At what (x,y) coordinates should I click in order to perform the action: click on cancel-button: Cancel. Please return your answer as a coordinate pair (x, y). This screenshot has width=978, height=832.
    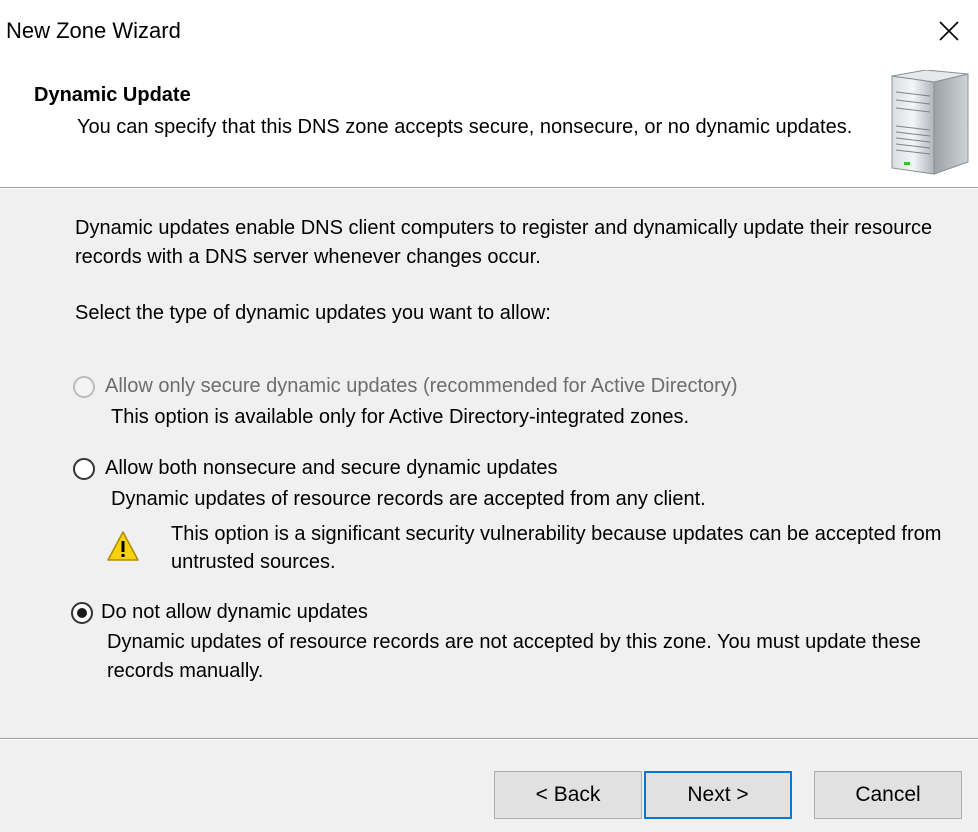
    Looking at the image, I should click on (888, 795).